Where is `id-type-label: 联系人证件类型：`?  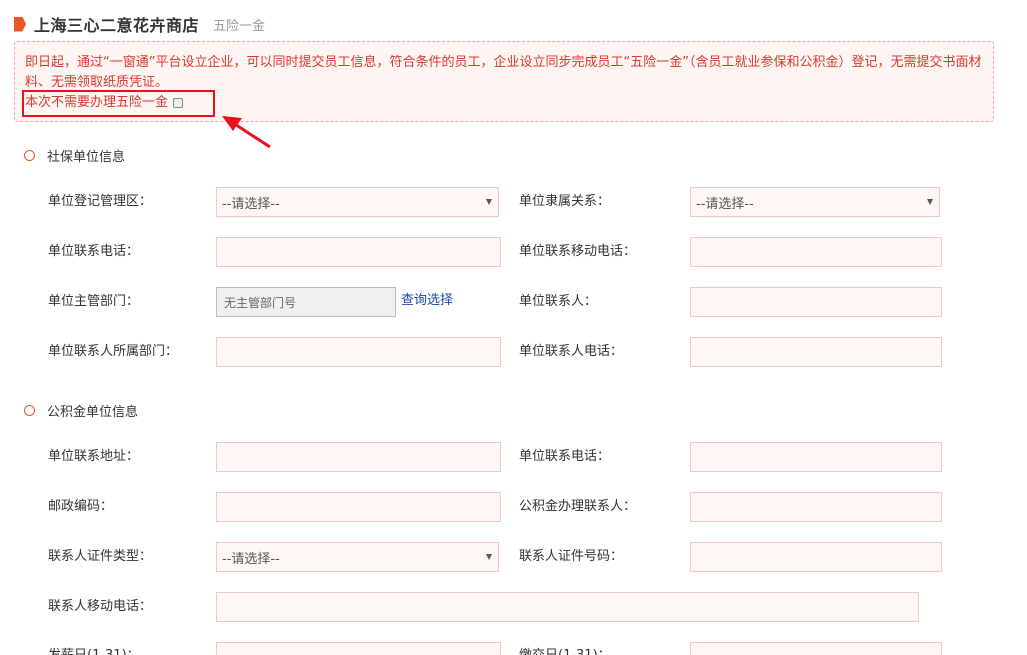 id-type-label: 联系人证件类型： is located at coordinates (100, 556).